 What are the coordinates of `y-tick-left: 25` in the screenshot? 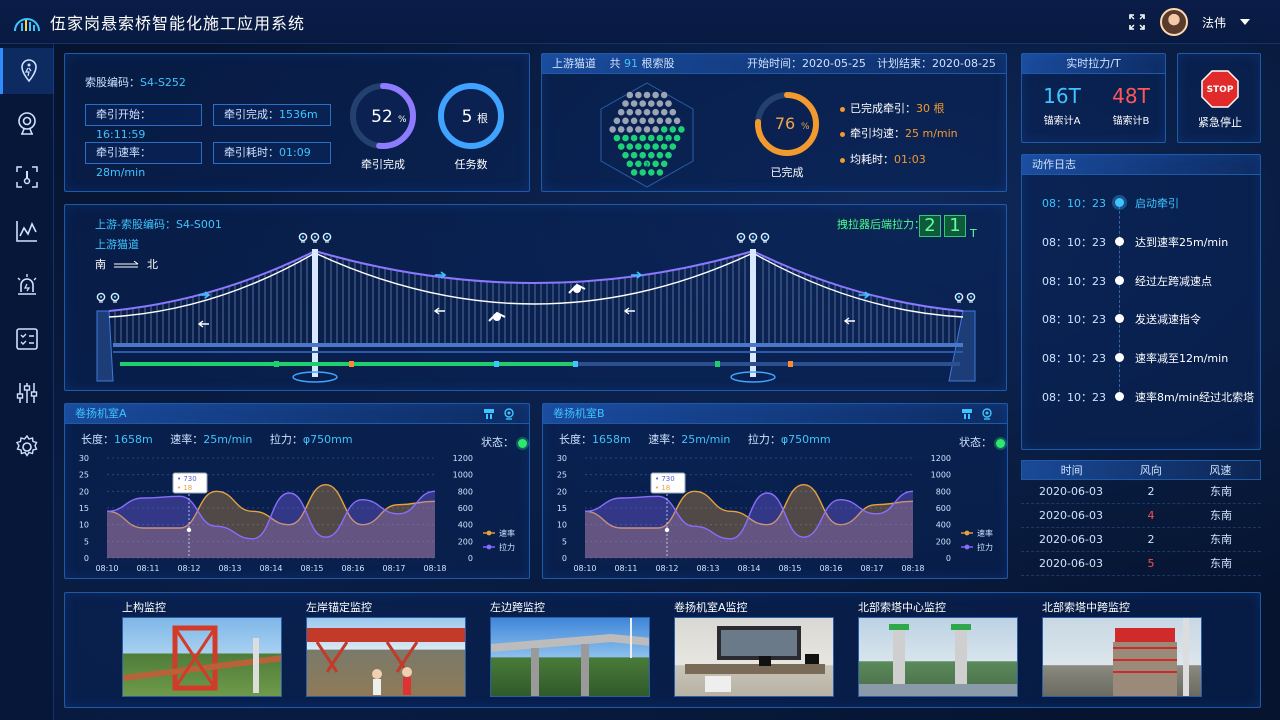 It's located at (84, 475).